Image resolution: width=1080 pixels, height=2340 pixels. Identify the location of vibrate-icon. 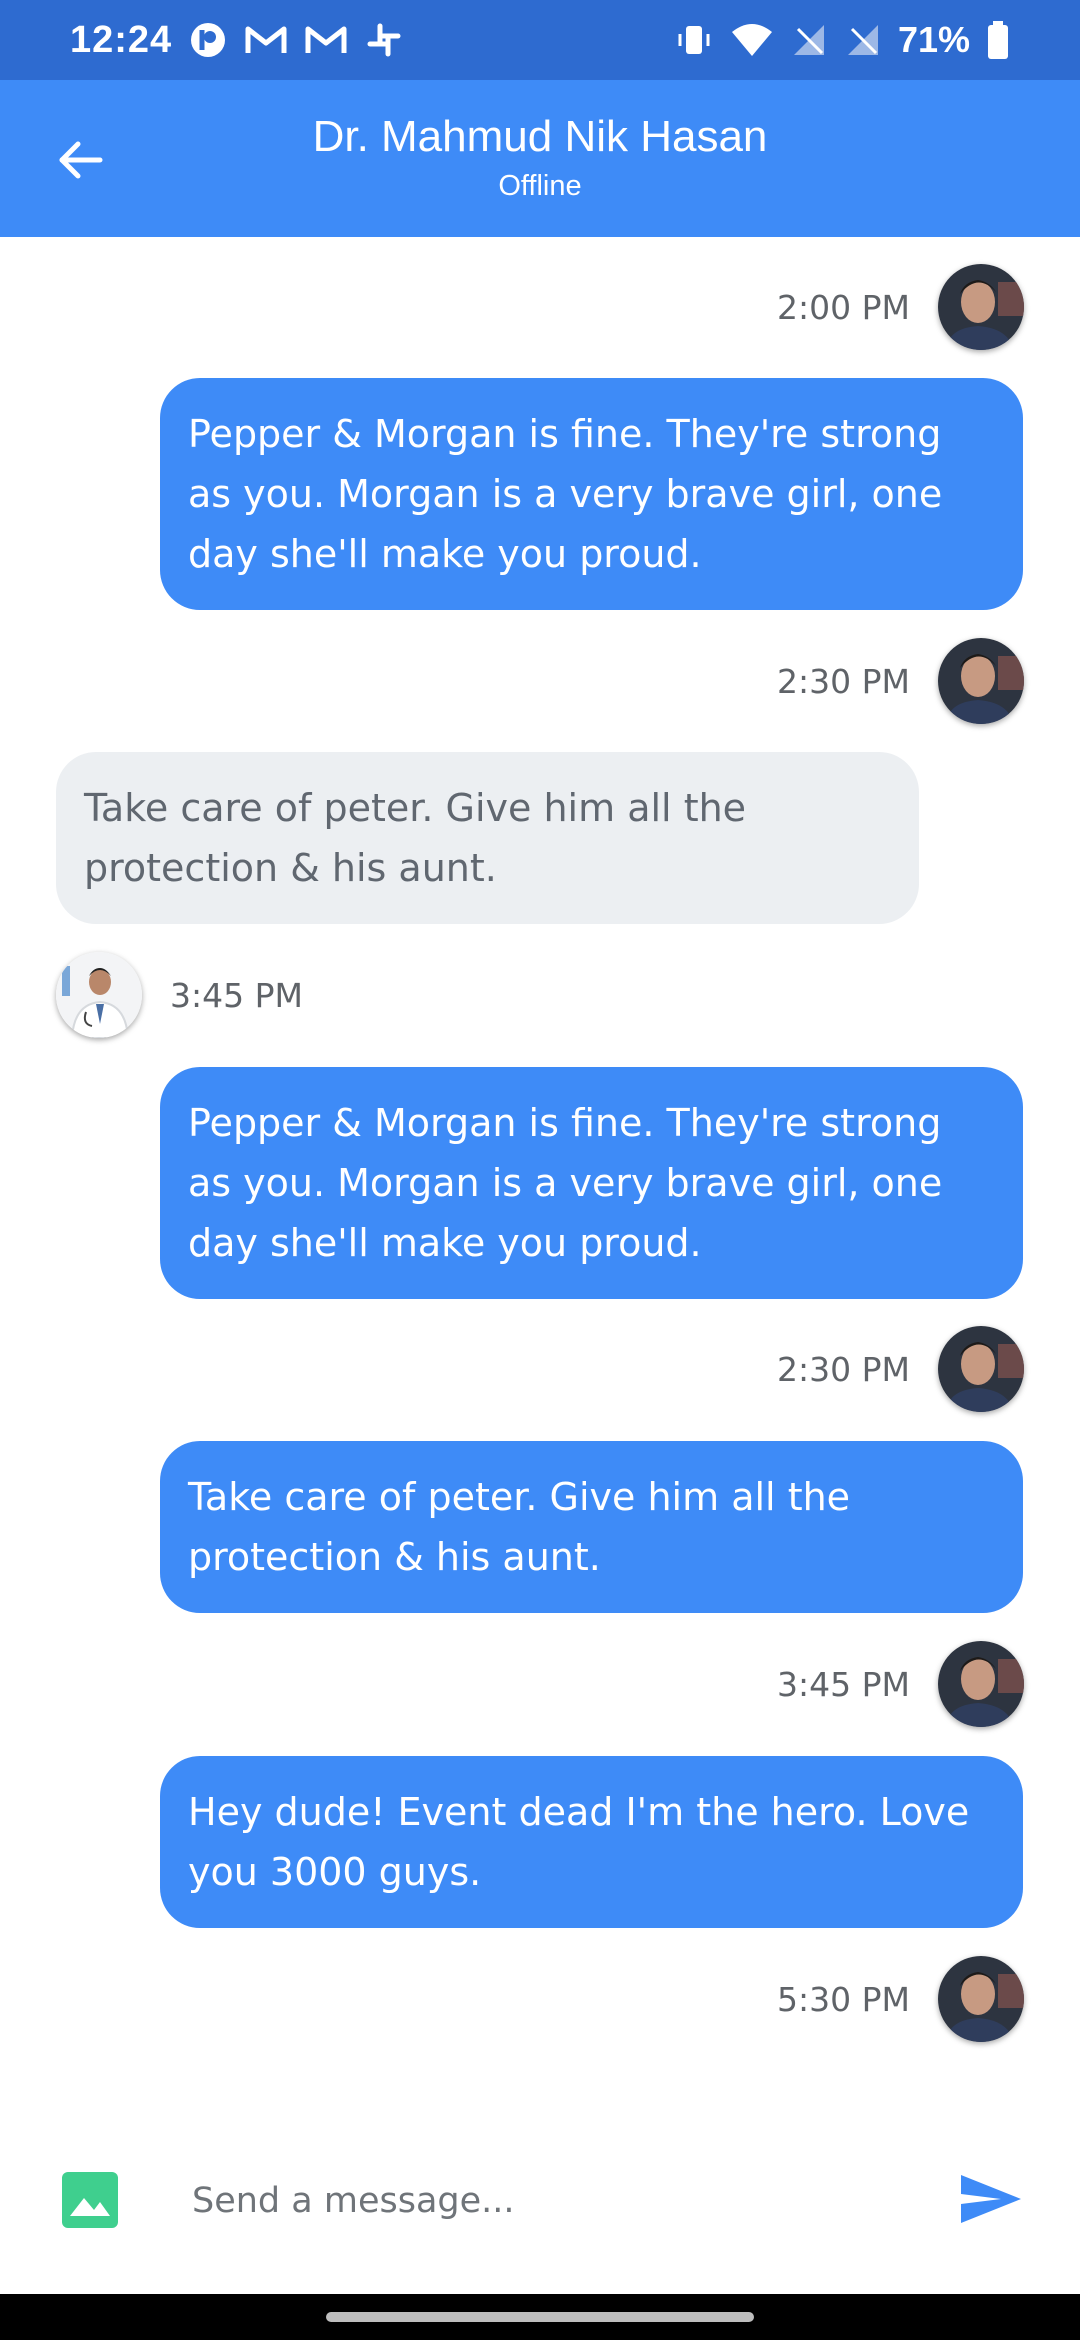
(694, 40).